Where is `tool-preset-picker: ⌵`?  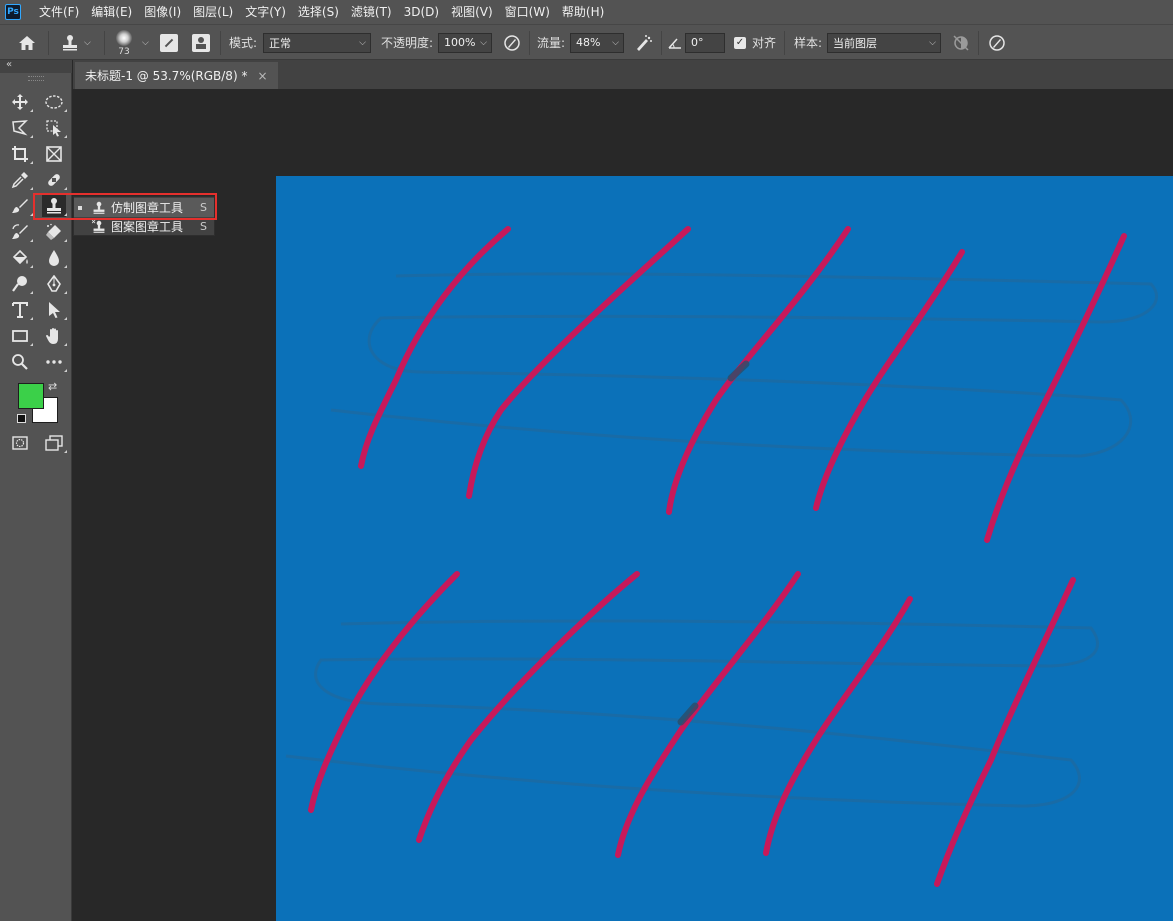 tool-preset-picker: ⌵ is located at coordinates (75, 42).